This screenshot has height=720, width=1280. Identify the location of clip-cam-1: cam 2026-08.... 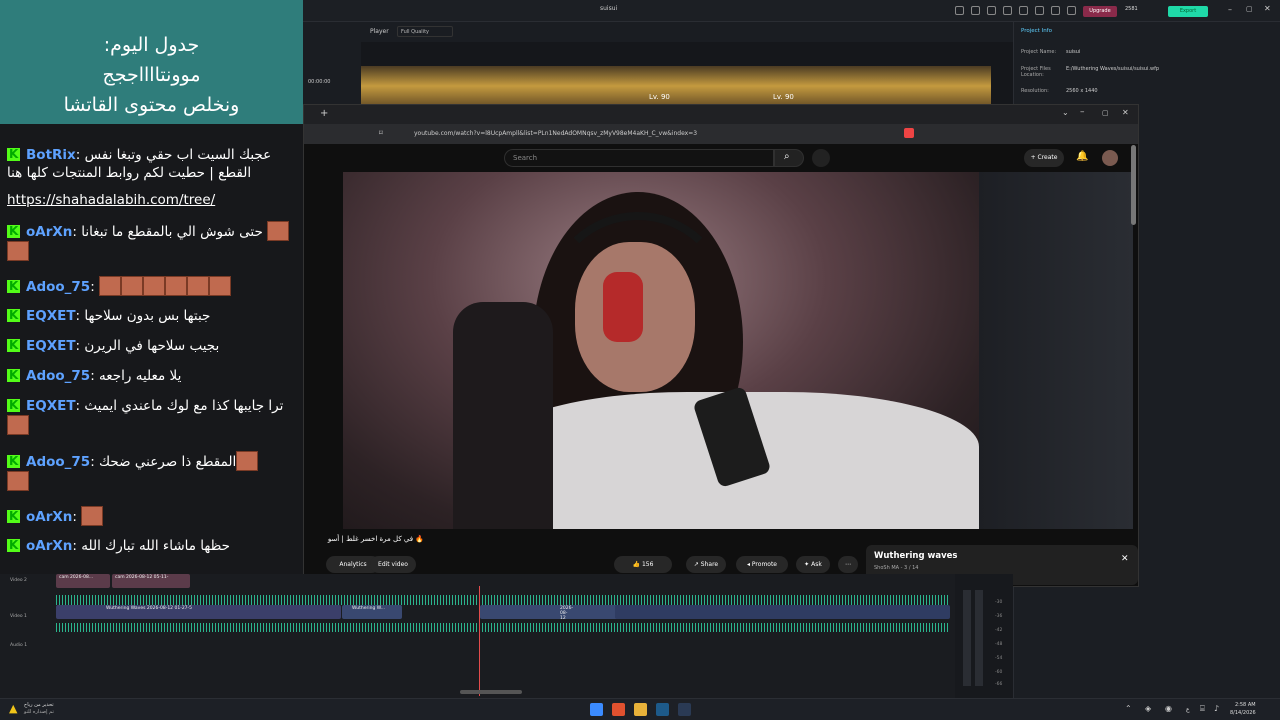
(83, 581).